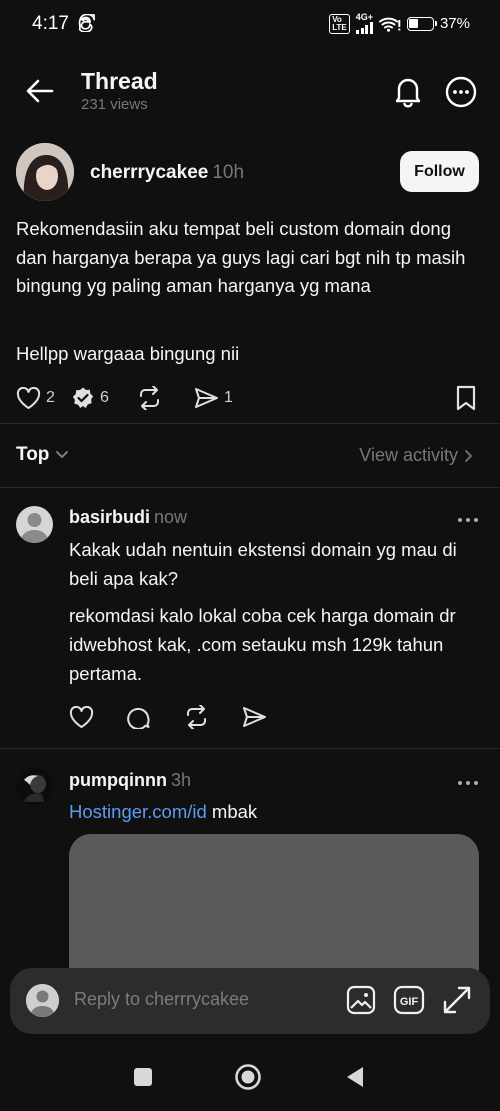 The image size is (500, 1111). I want to click on reply-button: 6, so click(104, 398).